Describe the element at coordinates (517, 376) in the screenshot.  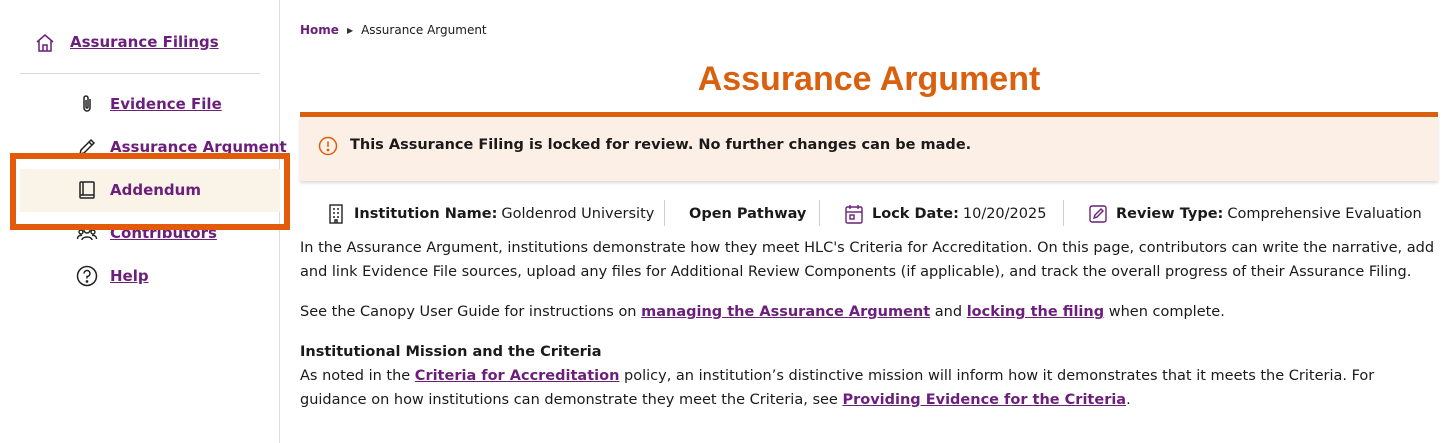
I see `criteria-accreditation-link: Criteria for Accreditation` at that location.